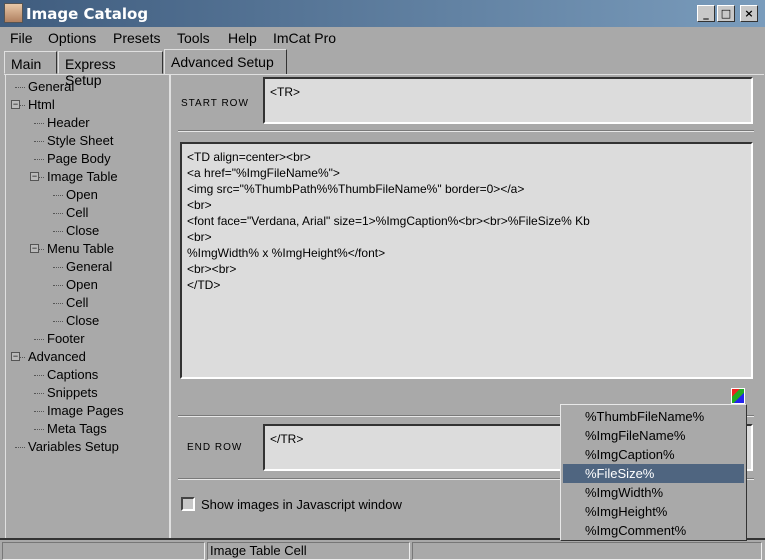 This screenshot has width=765, height=560. I want to click on javascript-window-checkbox, so click(188, 504).